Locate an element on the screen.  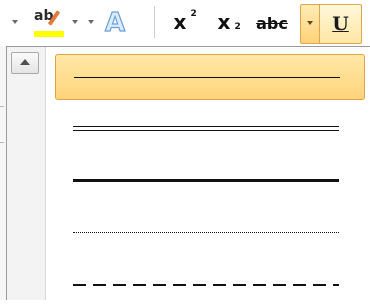
thick-underline-sample is located at coordinates (206, 180).